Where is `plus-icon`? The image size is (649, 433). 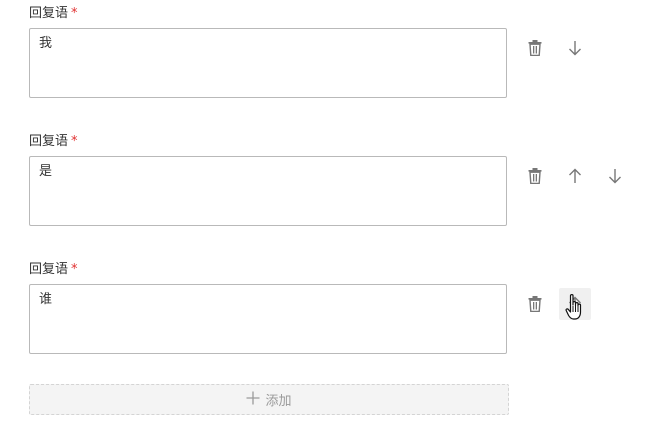
plus-icon is located at coordinates (253, 400).